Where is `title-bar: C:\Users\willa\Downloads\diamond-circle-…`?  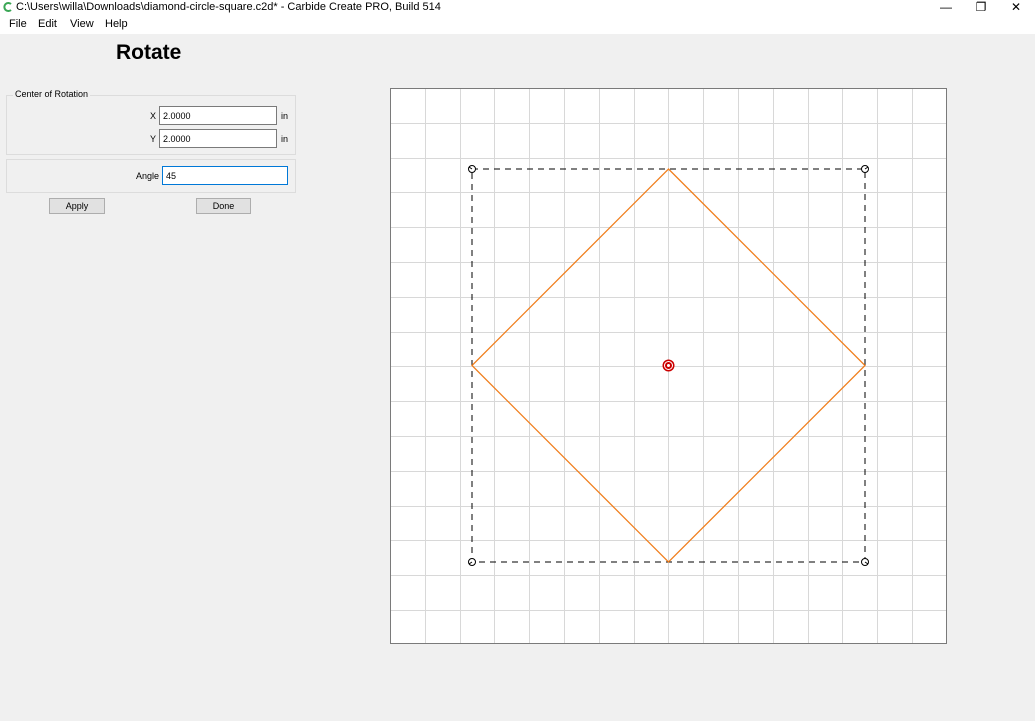
title-bar: C:\Users\willa\Downloads\diamond-circle-… is located at coordinates (517, 8).